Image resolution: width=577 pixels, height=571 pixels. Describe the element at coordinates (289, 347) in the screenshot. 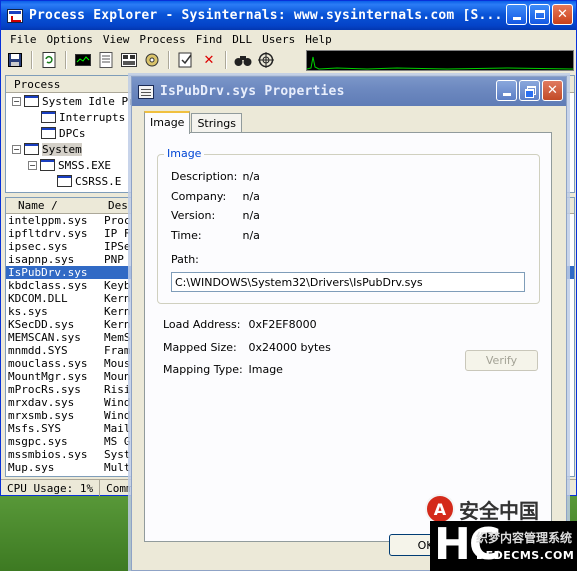

I see `mapped-size-value: 0x24000 bytes` at that location.